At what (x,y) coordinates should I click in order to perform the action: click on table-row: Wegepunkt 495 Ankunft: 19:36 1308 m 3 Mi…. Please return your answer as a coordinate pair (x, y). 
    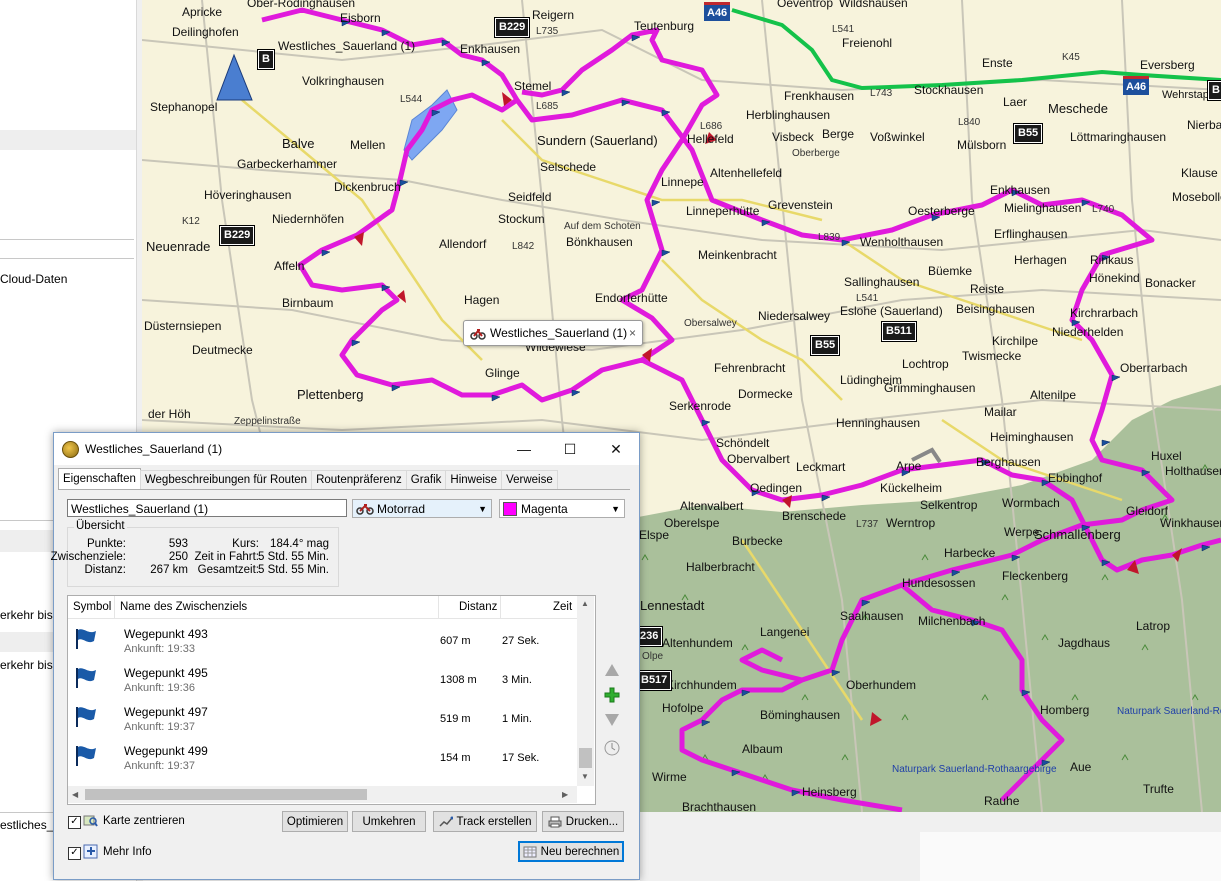
    Looking at the image, I should click on (323, 679).